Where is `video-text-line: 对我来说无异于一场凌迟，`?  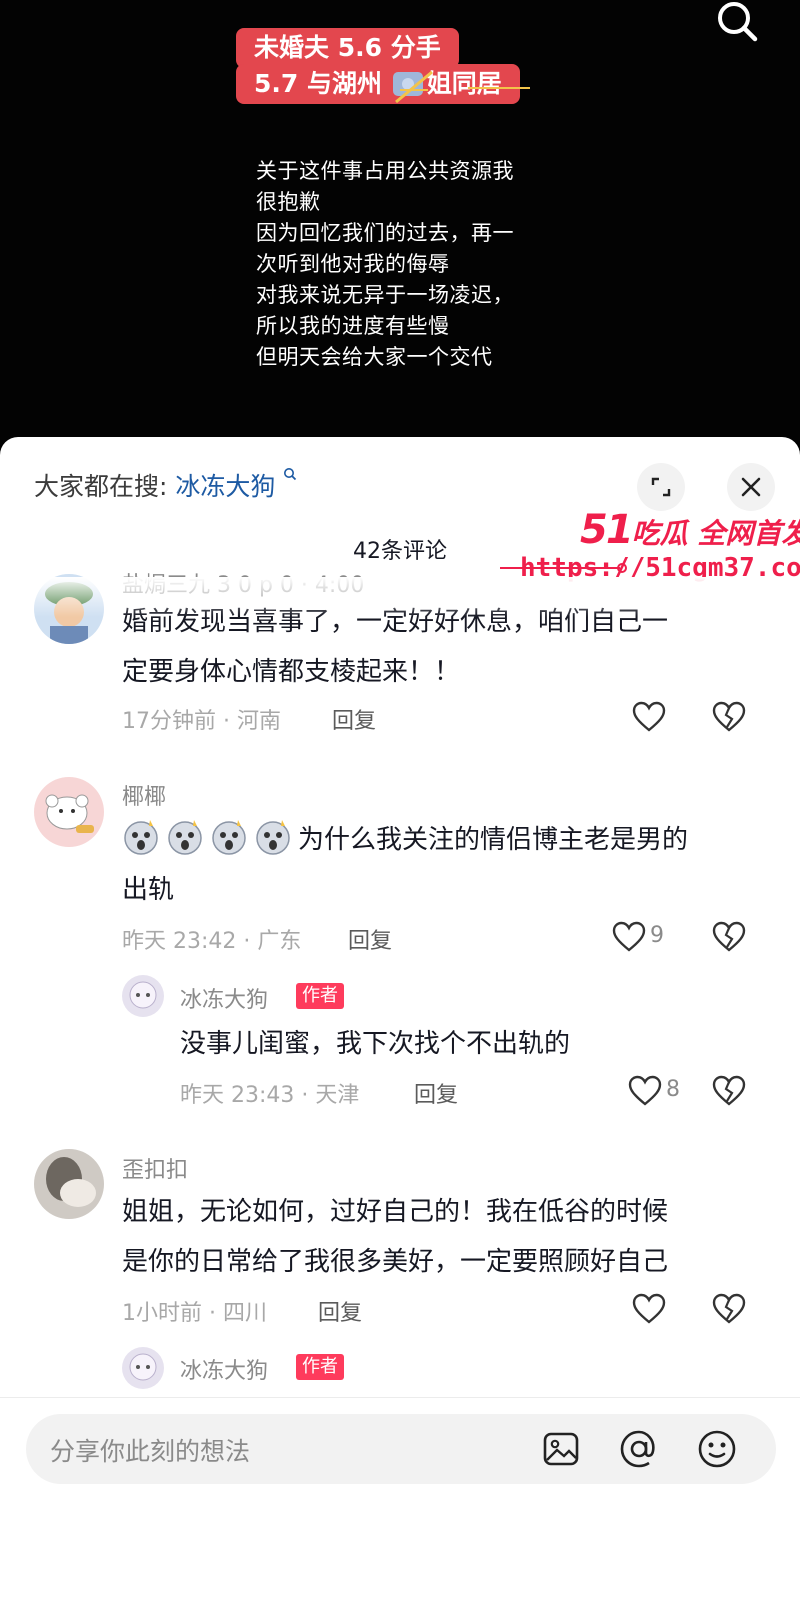
video-text-line: 对我来说无异于一场凌迟， is located at coordinates (385, 295).